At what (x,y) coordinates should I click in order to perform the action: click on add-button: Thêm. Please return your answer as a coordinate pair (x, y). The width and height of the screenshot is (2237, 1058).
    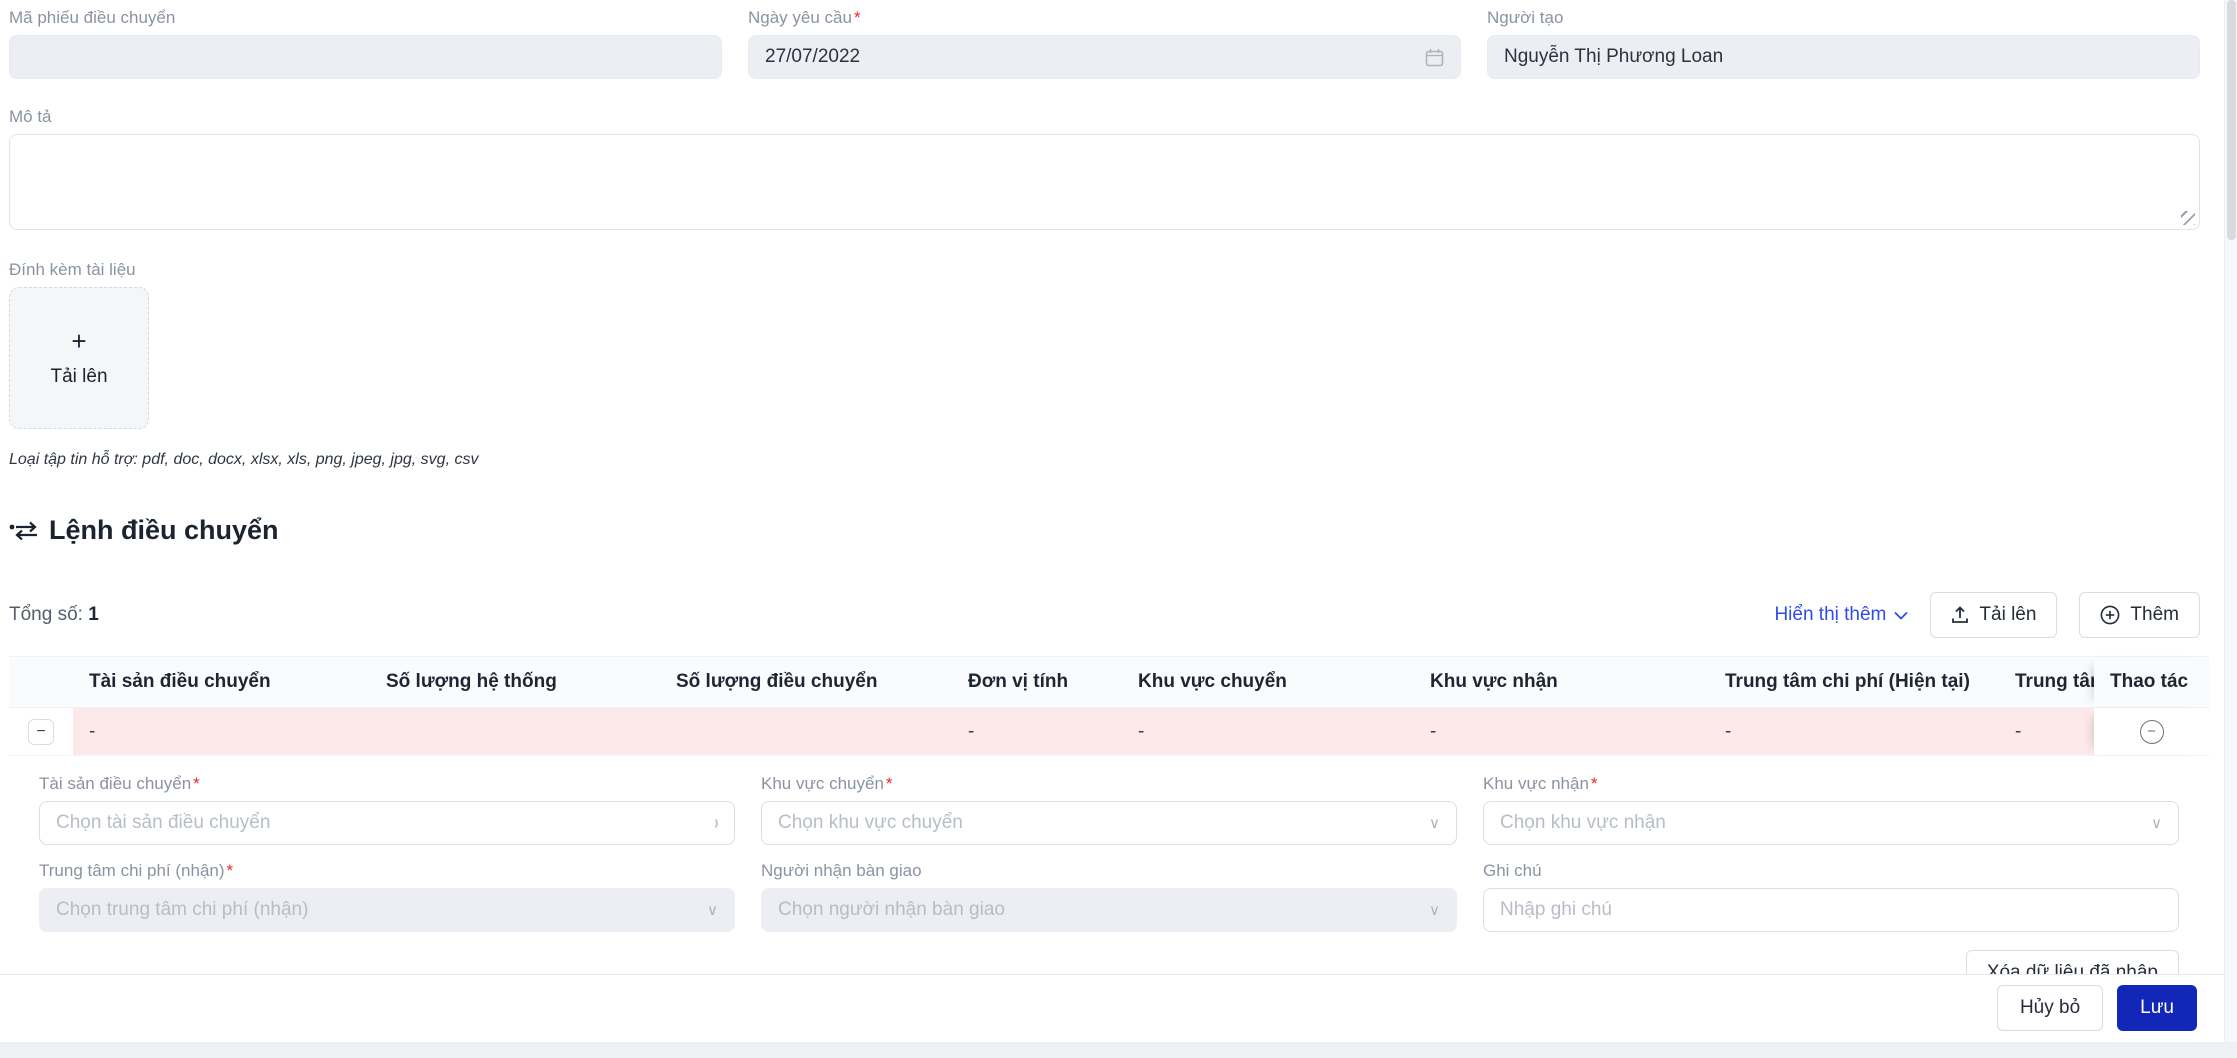
    Looking at the image, I should click on (2139, 615).